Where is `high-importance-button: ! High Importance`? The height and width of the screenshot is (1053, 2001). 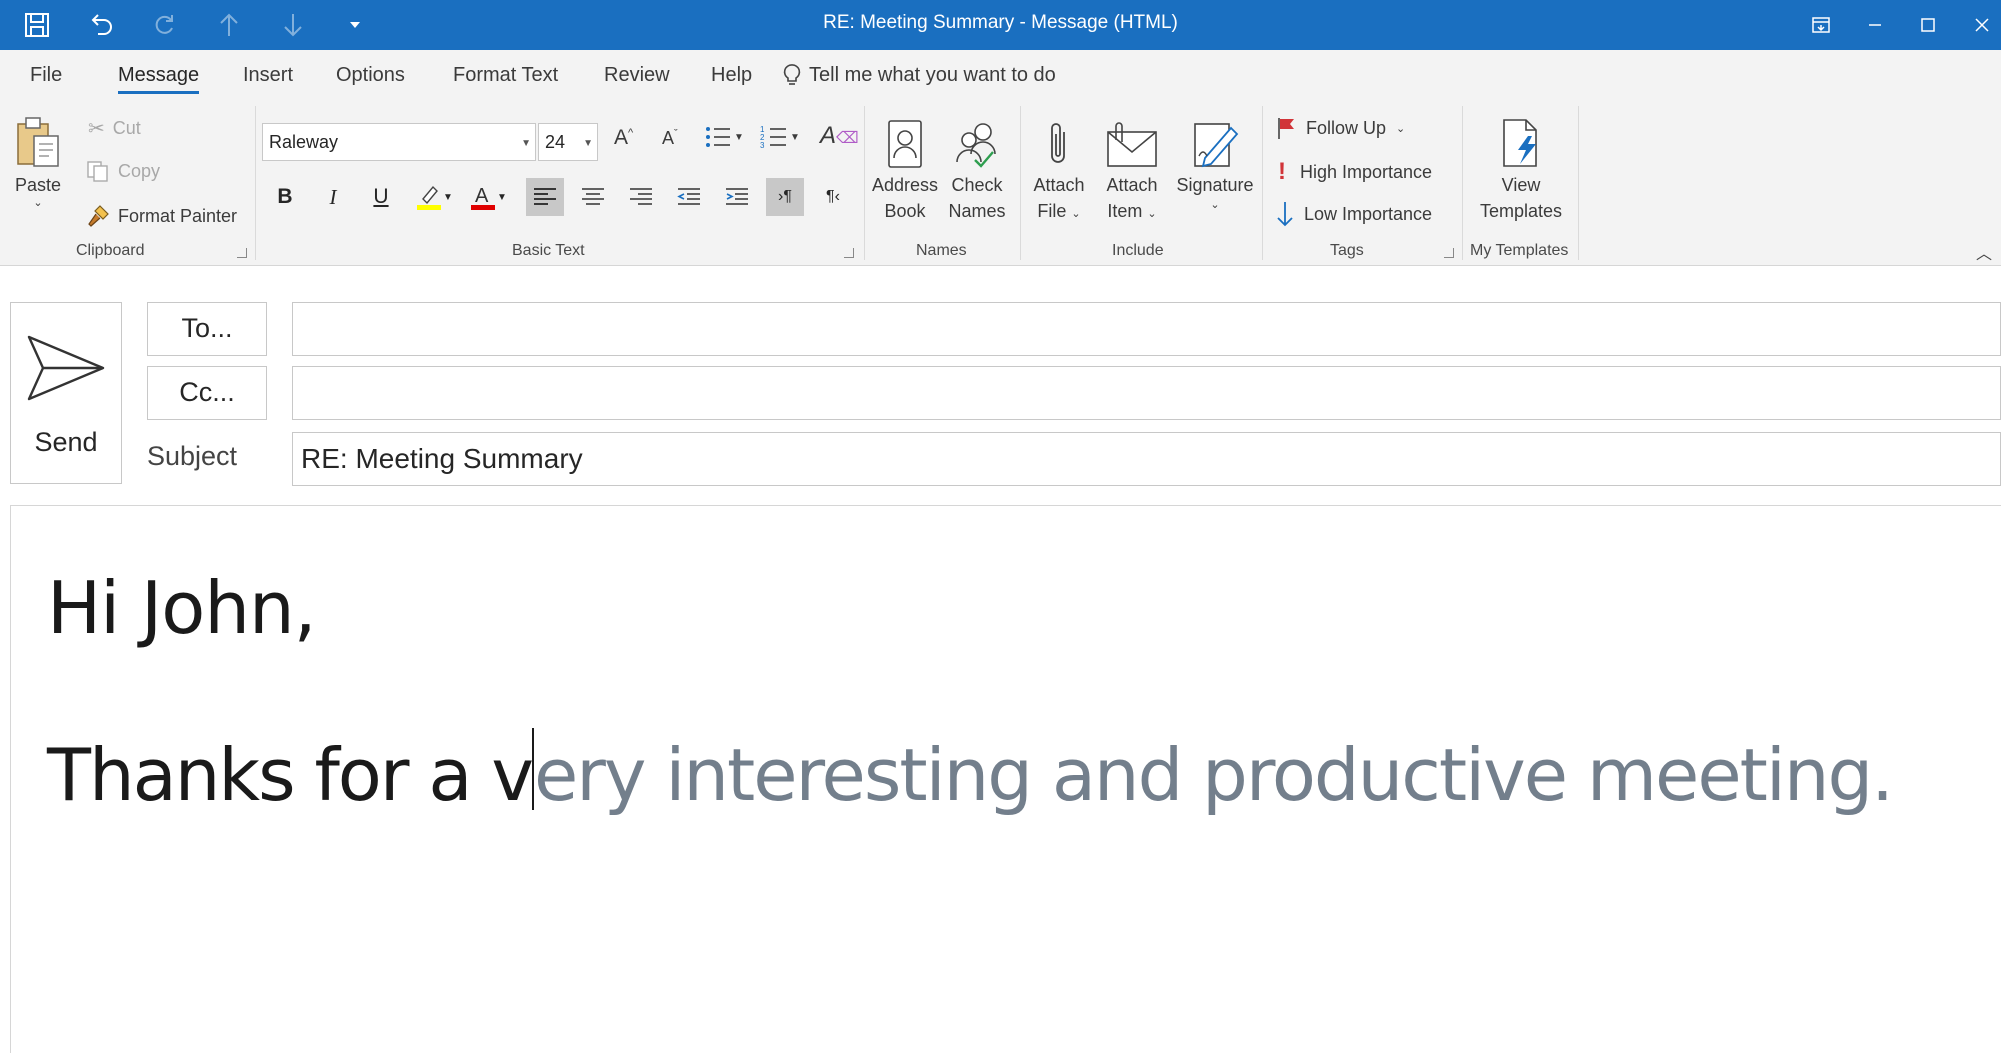
high-importance-button: ! High Importance is located at coordinates (1355, 172).